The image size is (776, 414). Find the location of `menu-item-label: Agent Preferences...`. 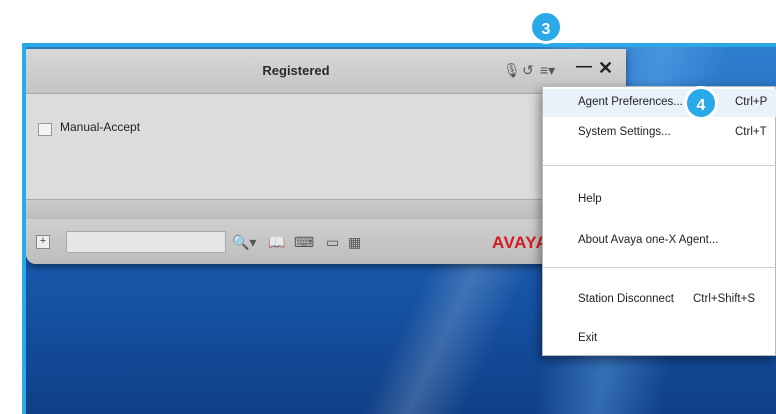

menu-item-label: Agent Preferences... is located at coordinates (630, 102).